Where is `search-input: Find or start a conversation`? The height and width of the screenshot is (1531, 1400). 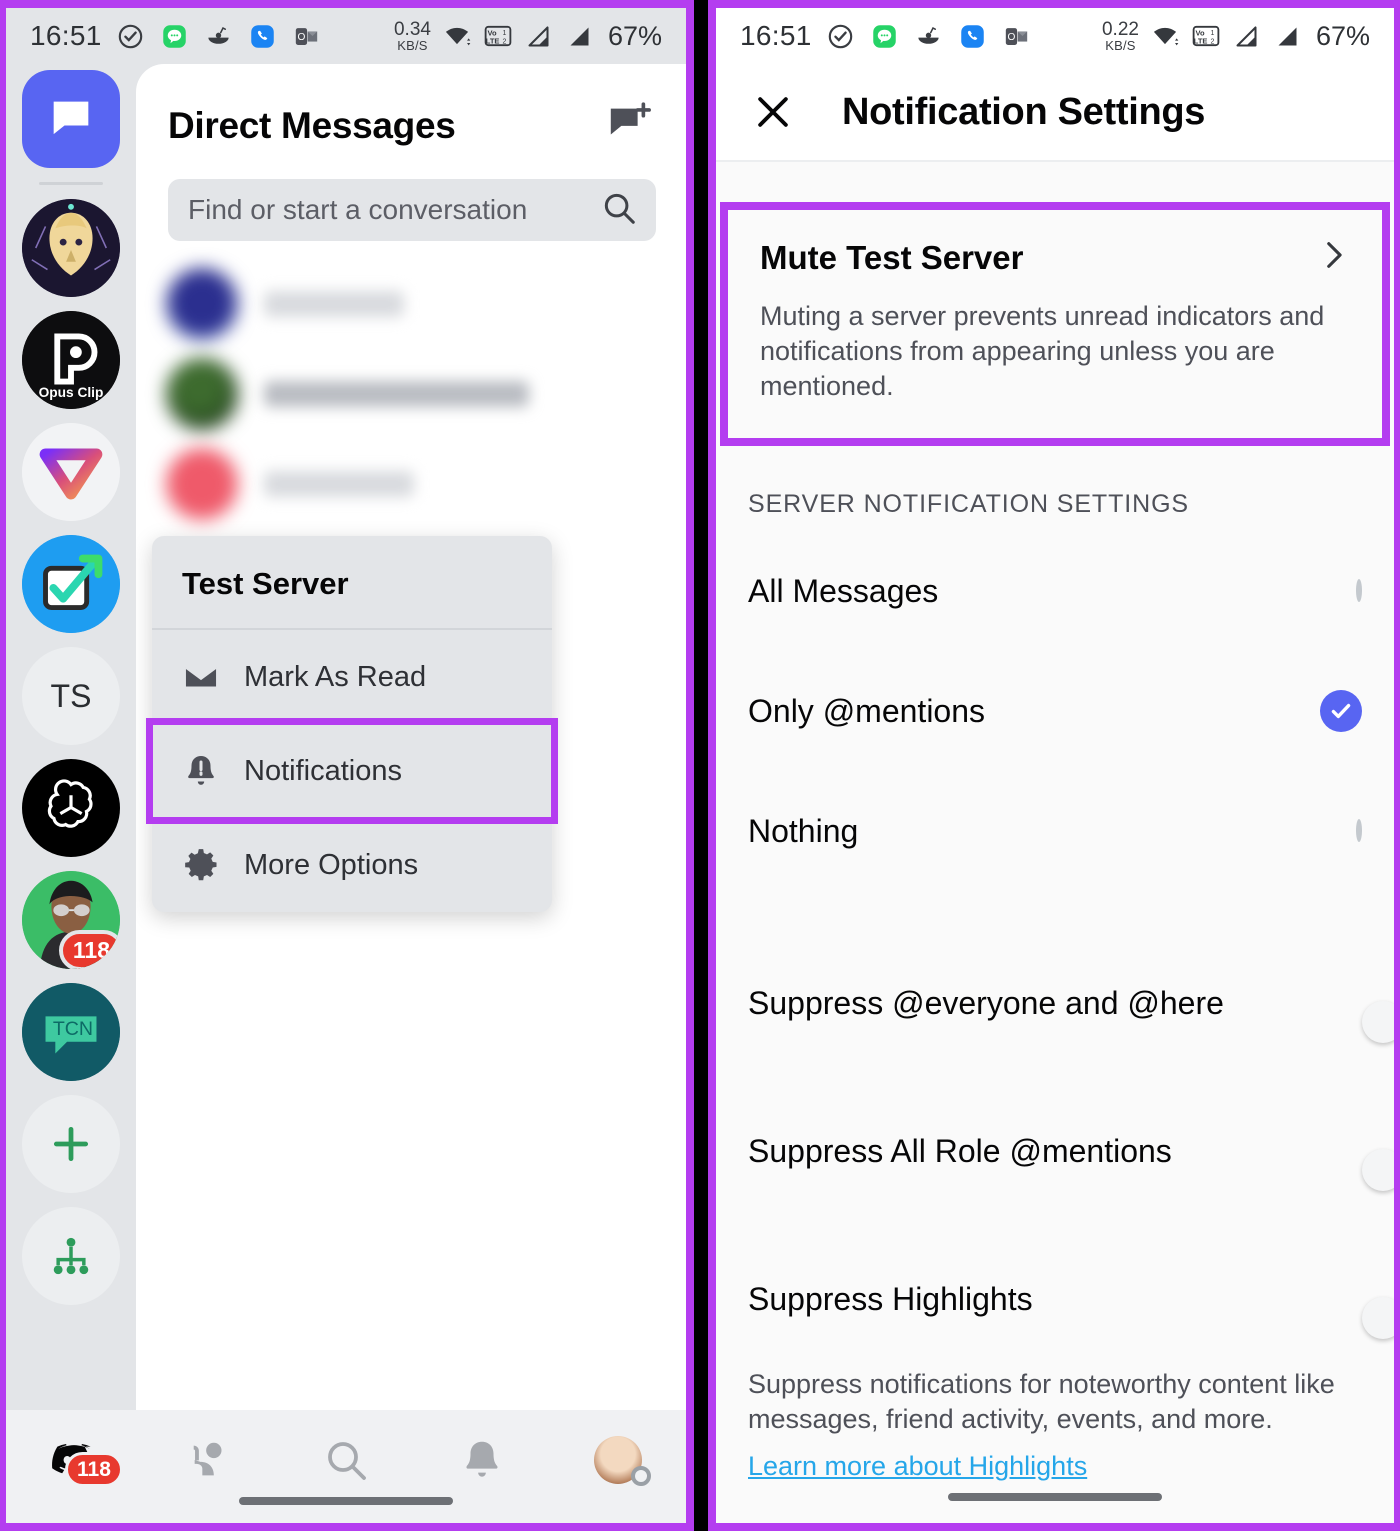
search-input: Find or start a conversation is located at coordinates (412, 210).